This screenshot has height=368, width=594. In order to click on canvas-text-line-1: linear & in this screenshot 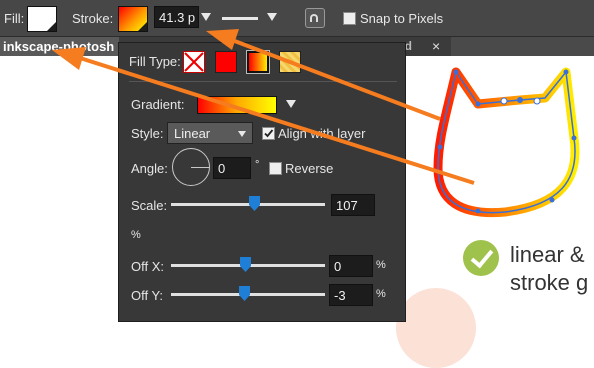, I will do `click(547, 254)`.